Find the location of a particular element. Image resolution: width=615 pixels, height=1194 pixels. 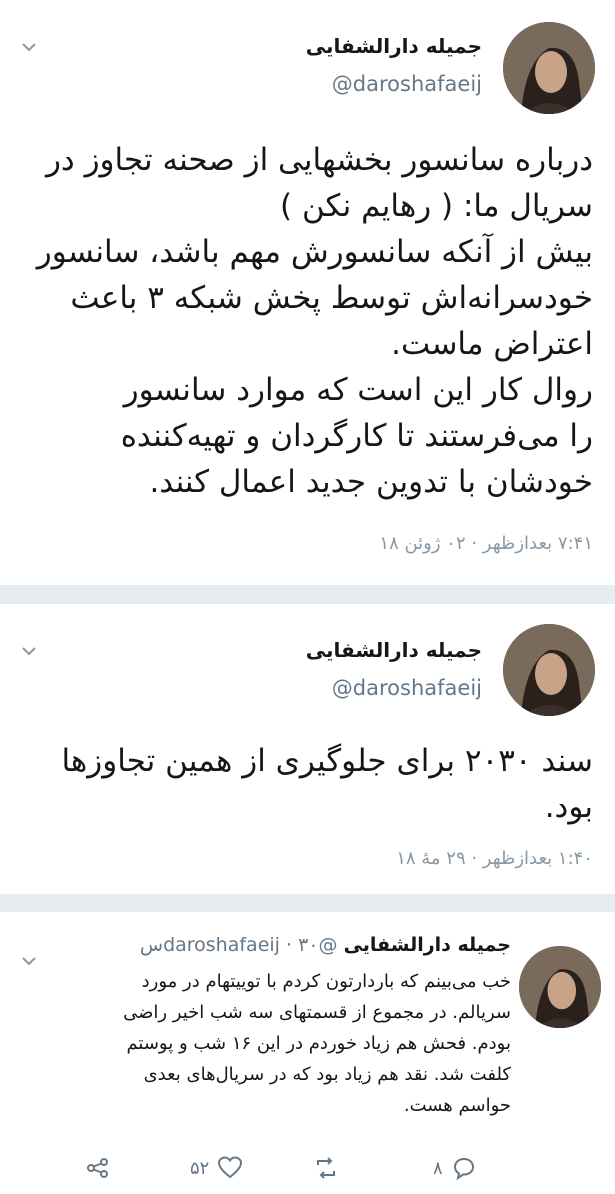

tweet-header: جمیله دارالشفایی @daroshafaeij · ۳۰س is located at coordinates (325, 945).